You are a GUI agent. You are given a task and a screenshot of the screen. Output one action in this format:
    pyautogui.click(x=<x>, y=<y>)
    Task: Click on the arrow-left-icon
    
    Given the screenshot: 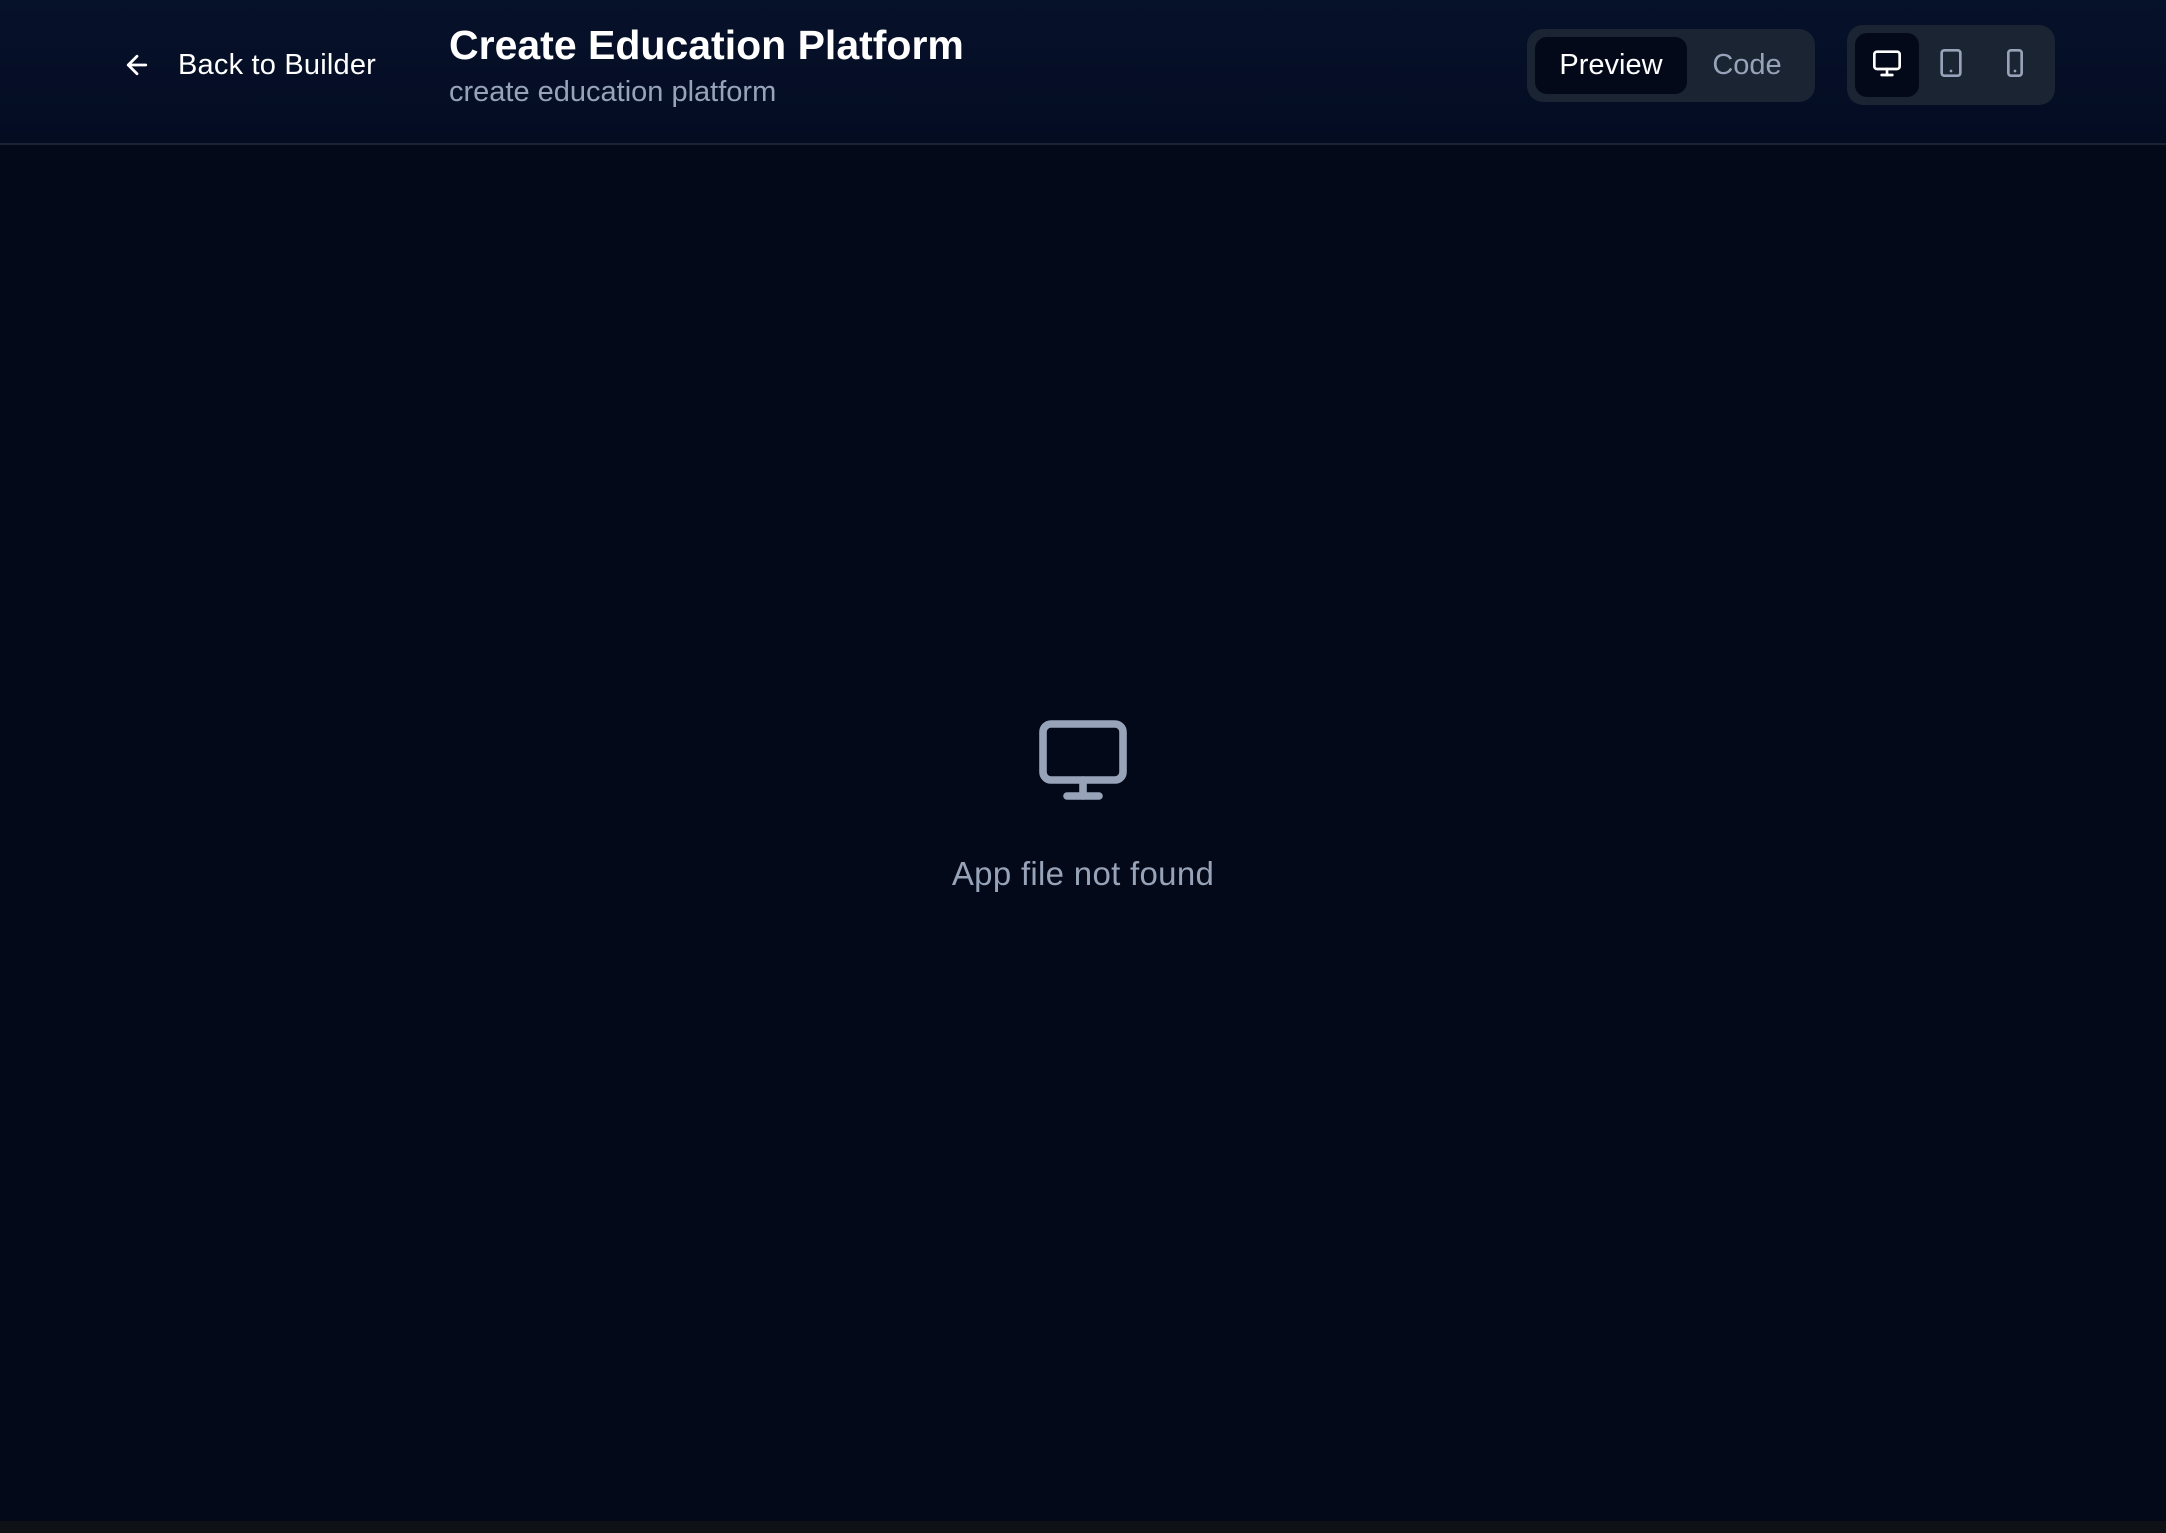 What is the action you would take?
    pyautogui.click(x=137, y=65)
    